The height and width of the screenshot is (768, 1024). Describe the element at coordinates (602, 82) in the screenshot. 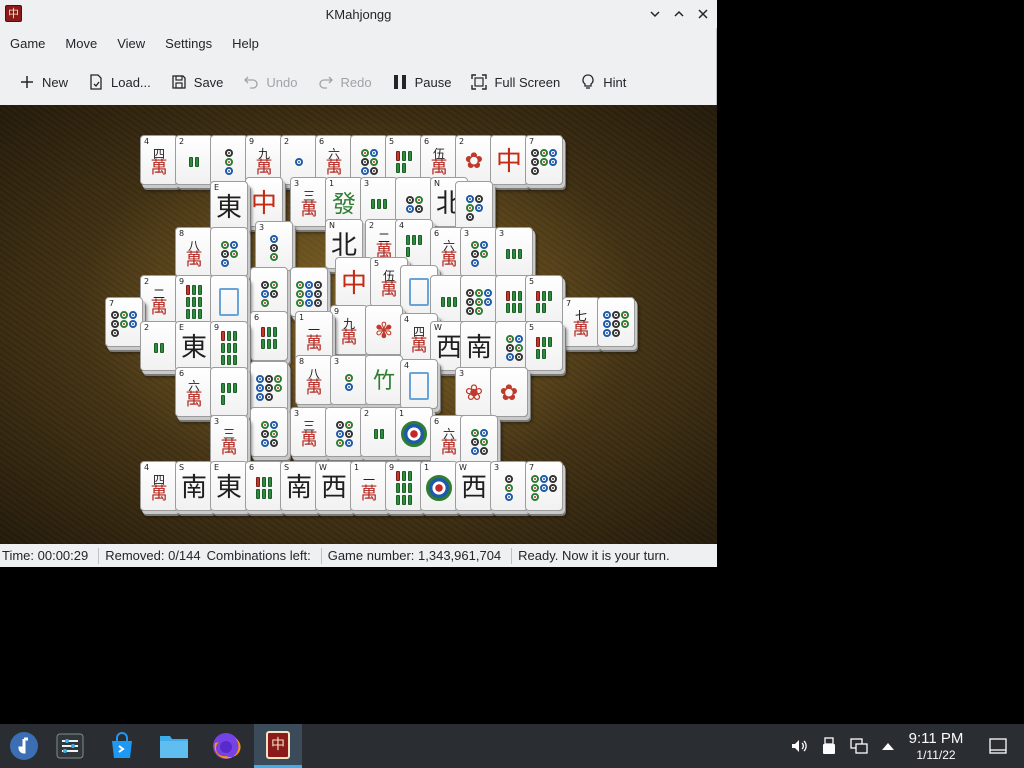

I see `hint-button: Hint` at that location.